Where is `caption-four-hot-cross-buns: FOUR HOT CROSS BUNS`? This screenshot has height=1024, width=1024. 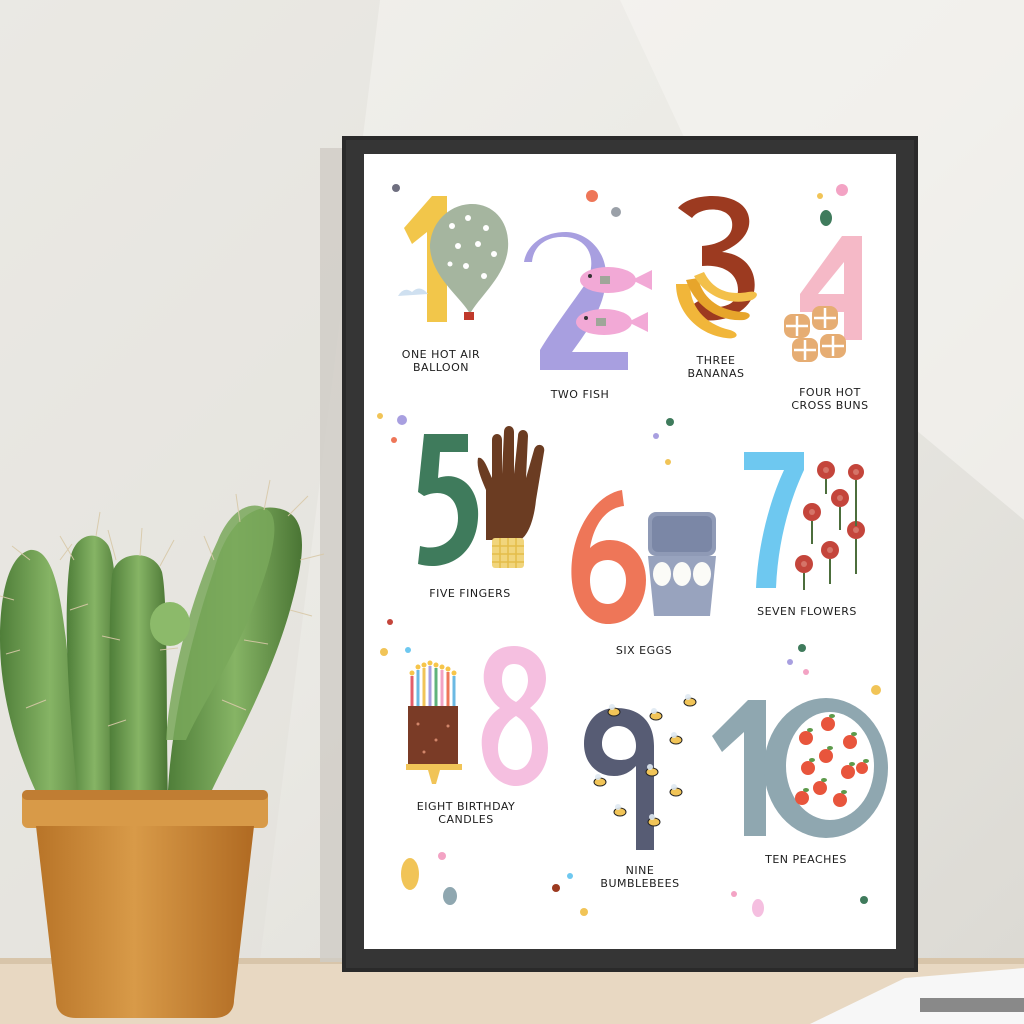
caption-four-hot-cross-buns: FOUR HOT CROSS BUNS is located at coordinates (830, 399).